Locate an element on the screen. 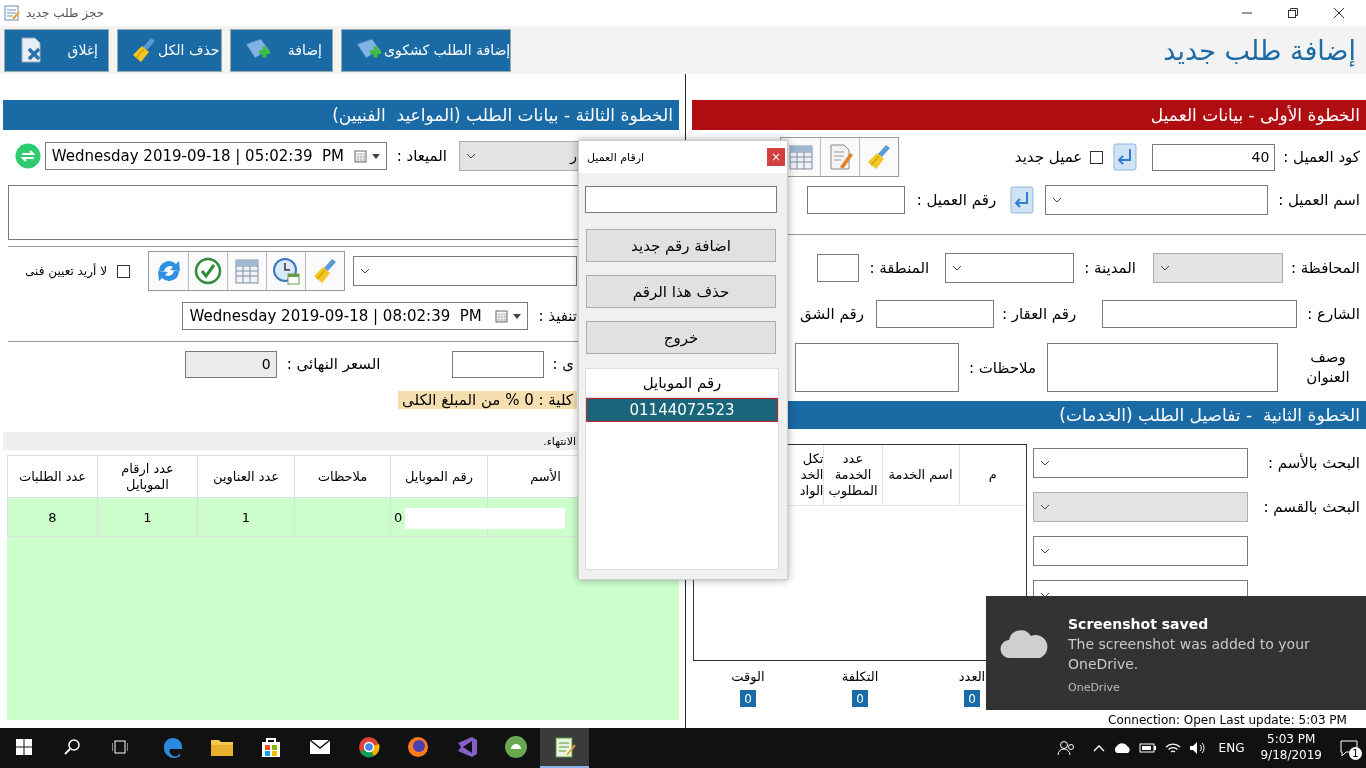  toolbar-button: إغلاق is located at coordinates (56, 50).